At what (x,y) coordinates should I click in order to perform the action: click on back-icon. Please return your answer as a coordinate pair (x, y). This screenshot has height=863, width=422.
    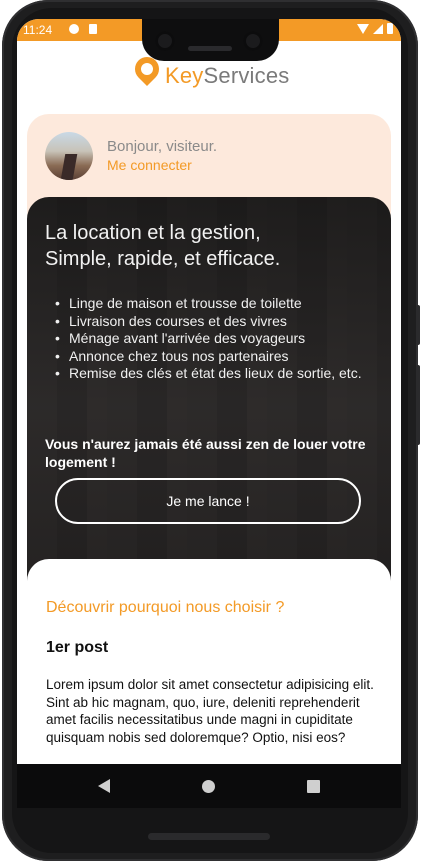
    Looking at the image, I should click on (104, 786).